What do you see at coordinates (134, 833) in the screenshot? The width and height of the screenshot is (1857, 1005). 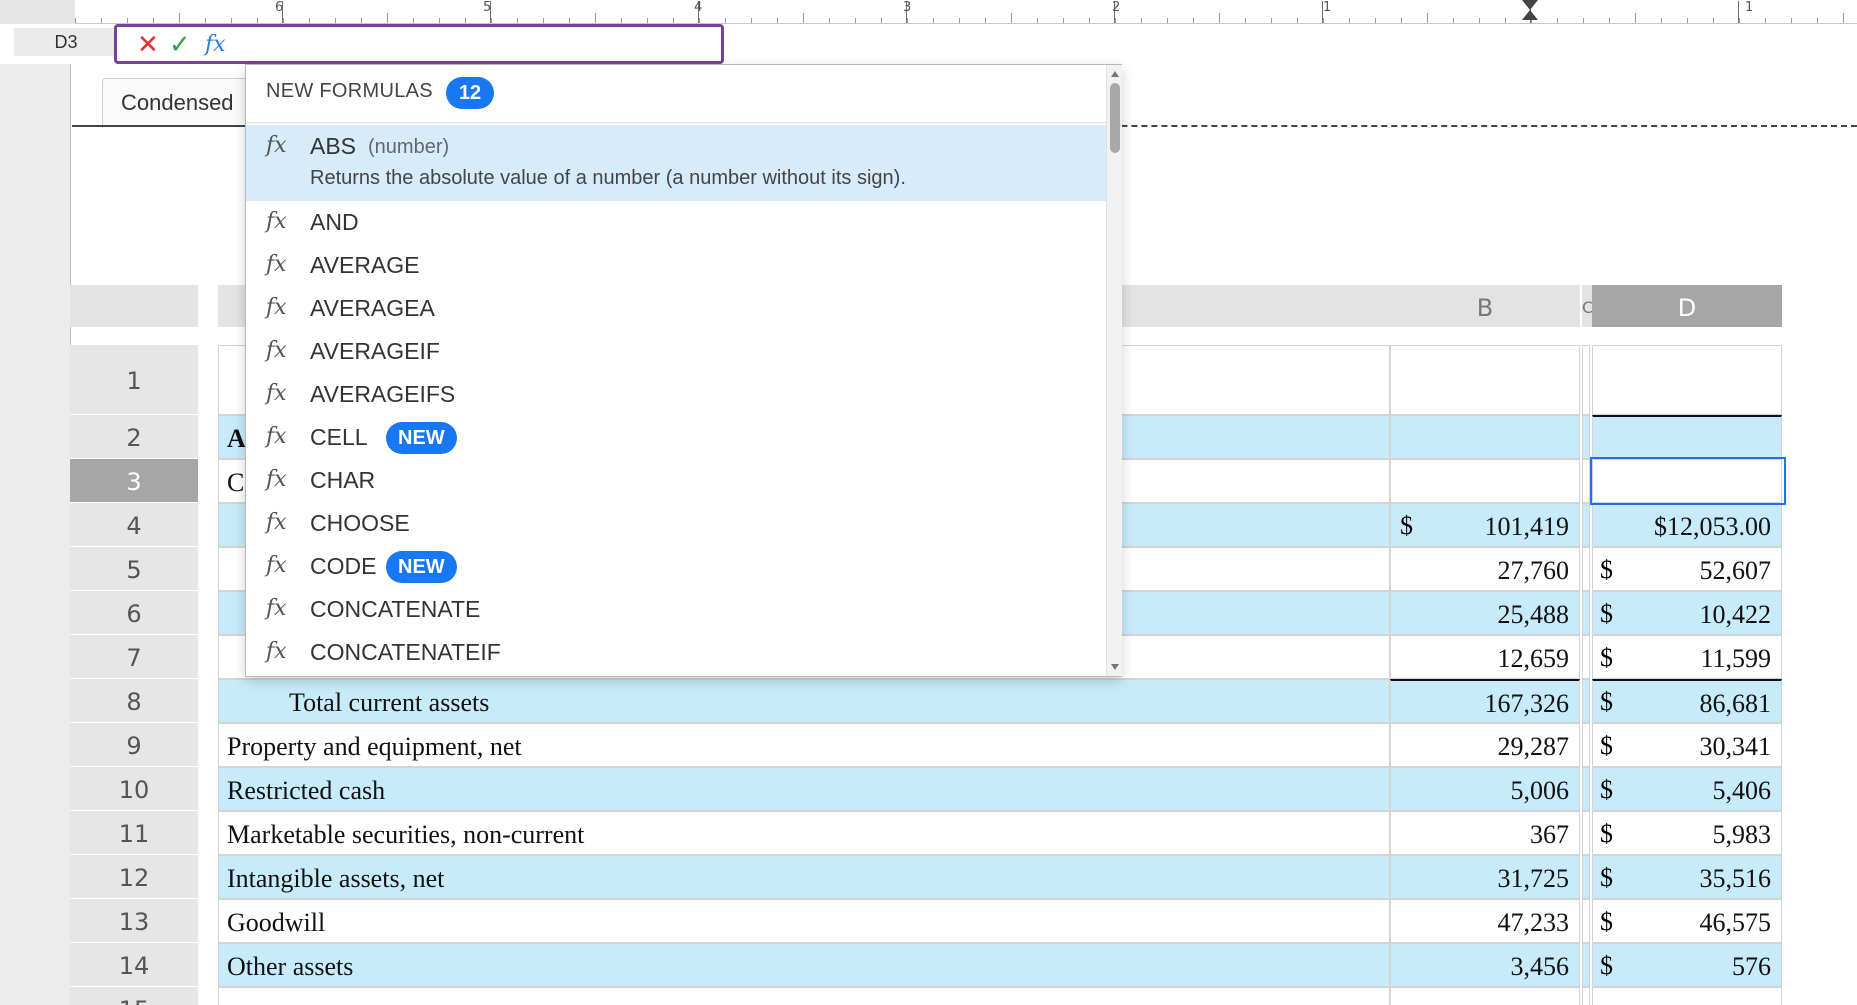 I see `row-header-11: 11` at bounding box center [134, 833].